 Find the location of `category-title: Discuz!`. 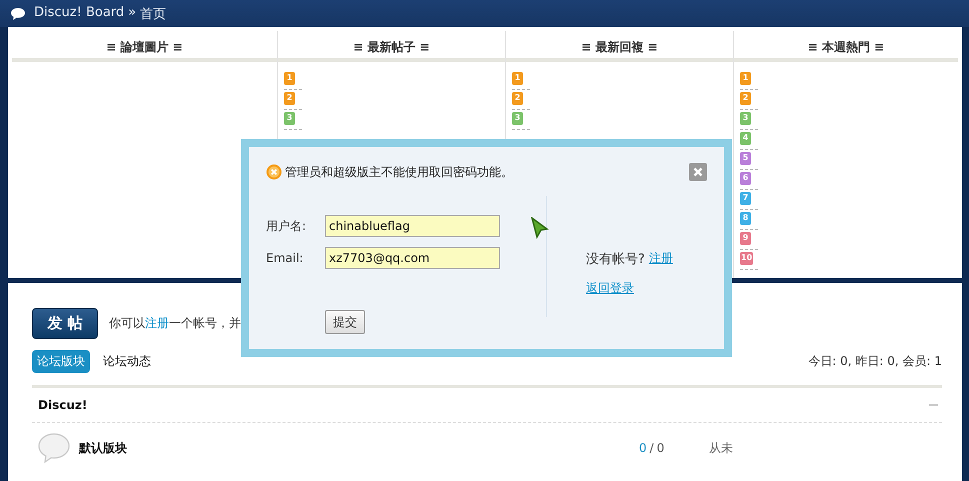

category-title: Discuz! is located at coordinates (63, 405).